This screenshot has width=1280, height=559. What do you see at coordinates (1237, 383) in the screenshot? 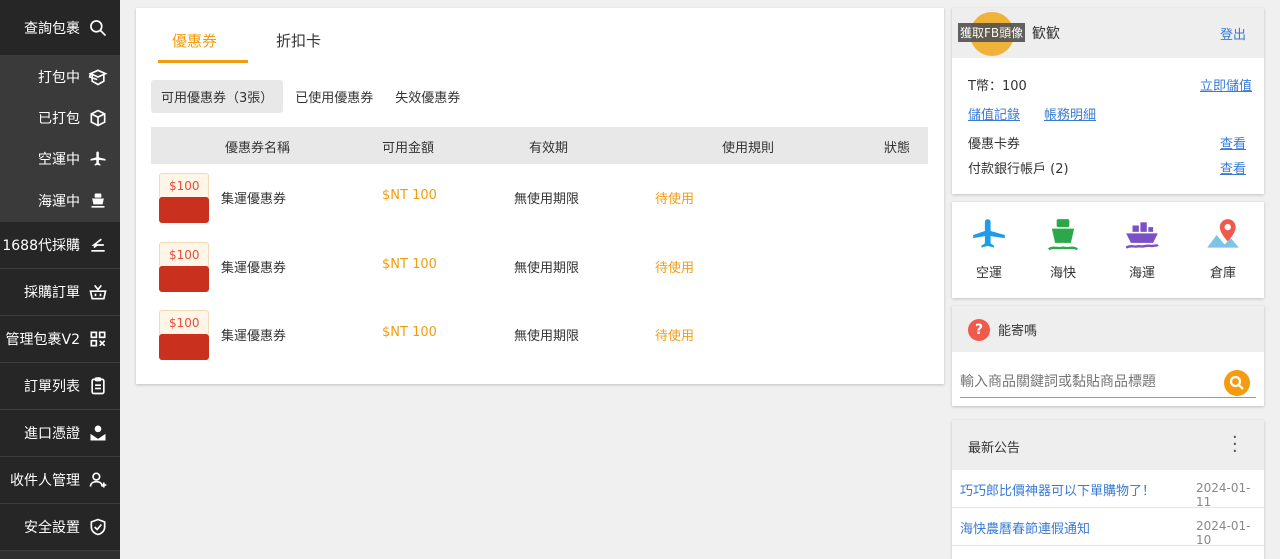
I see `search-button` at bounding box center [1237, 383].